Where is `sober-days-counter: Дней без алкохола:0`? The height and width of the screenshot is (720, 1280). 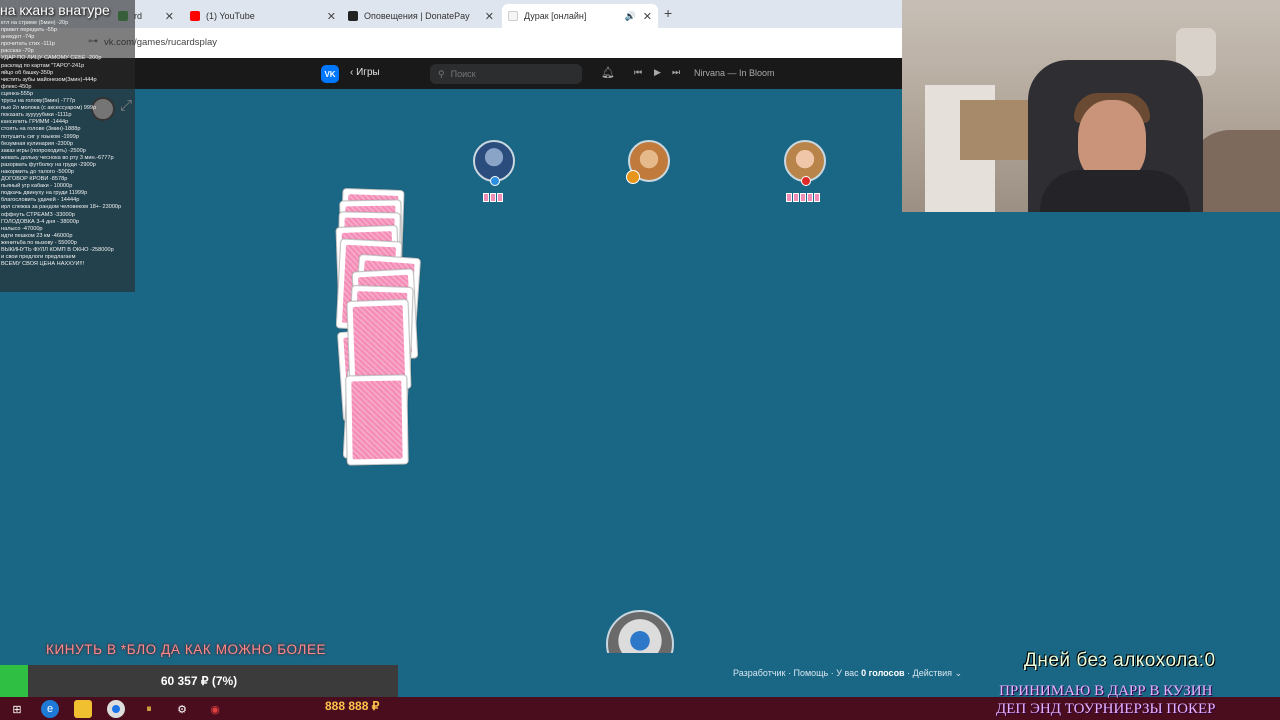 sober-days-counter: Дней без алкохола:0 is located at coordinates (1120, 660).